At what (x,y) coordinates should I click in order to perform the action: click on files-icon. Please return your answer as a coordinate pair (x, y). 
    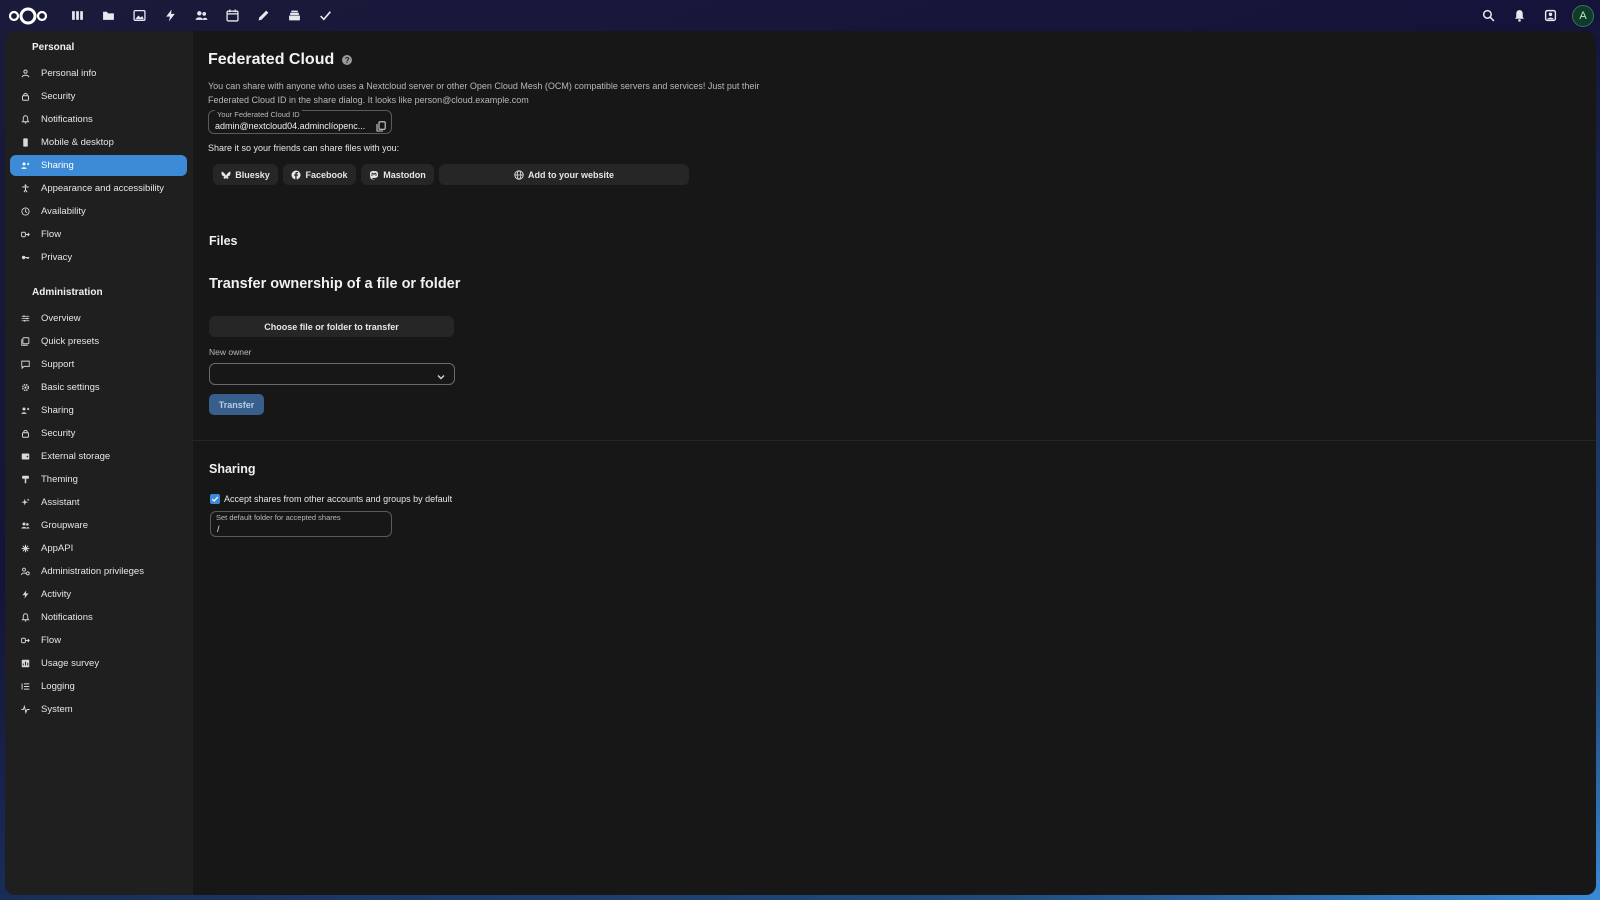
    Looking at the image, I should click on (108, 15).